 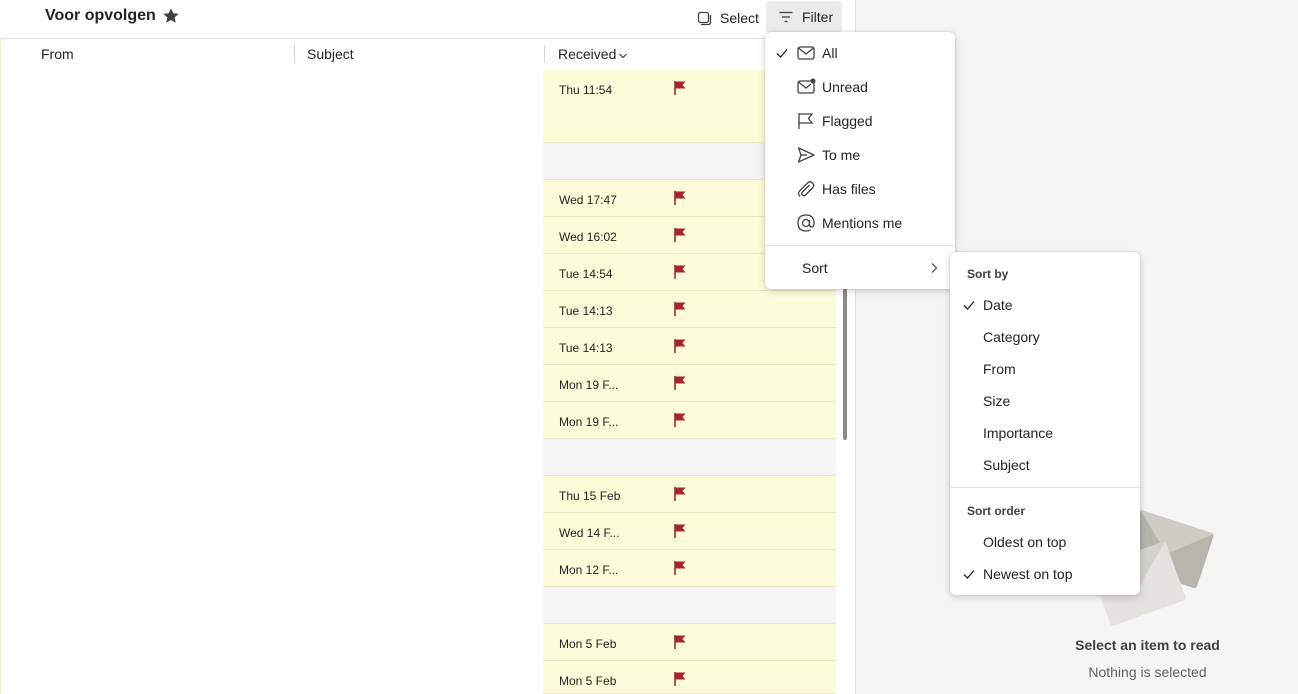 I want to click on sort-item-label: Subject, so click(x=1006, y=465).